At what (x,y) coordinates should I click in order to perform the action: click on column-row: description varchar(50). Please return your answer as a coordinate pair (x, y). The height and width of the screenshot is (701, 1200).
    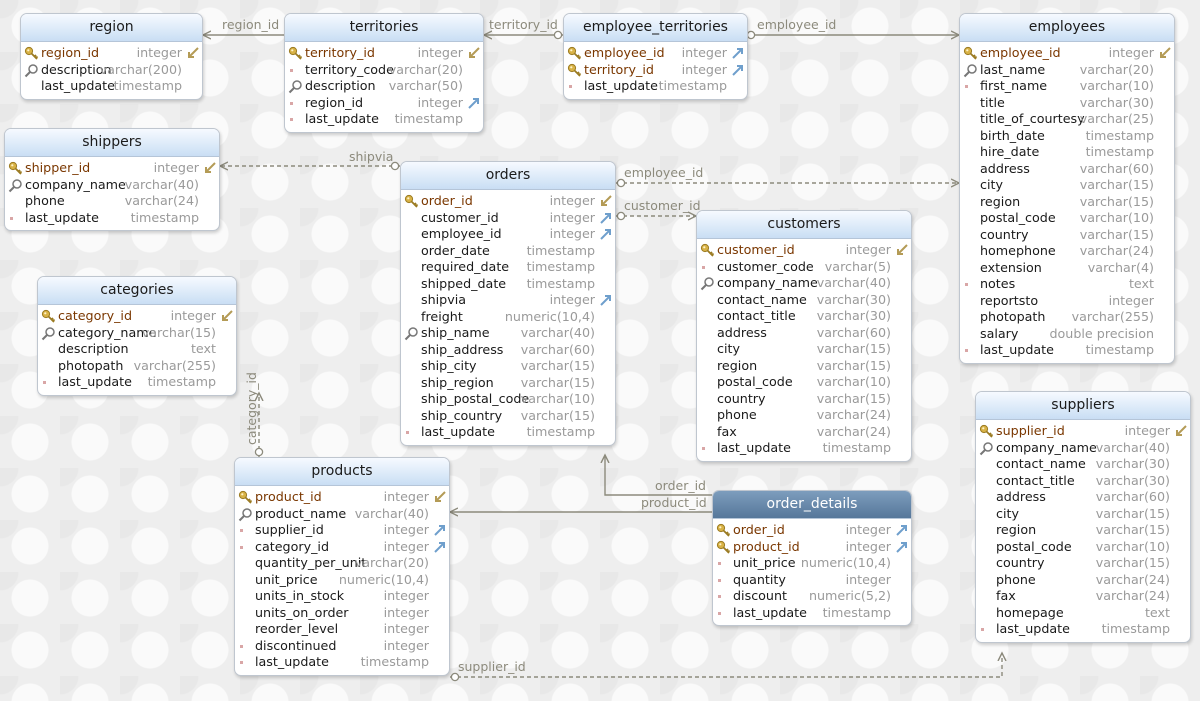
    Looking at the image, I should click on (384, 86).